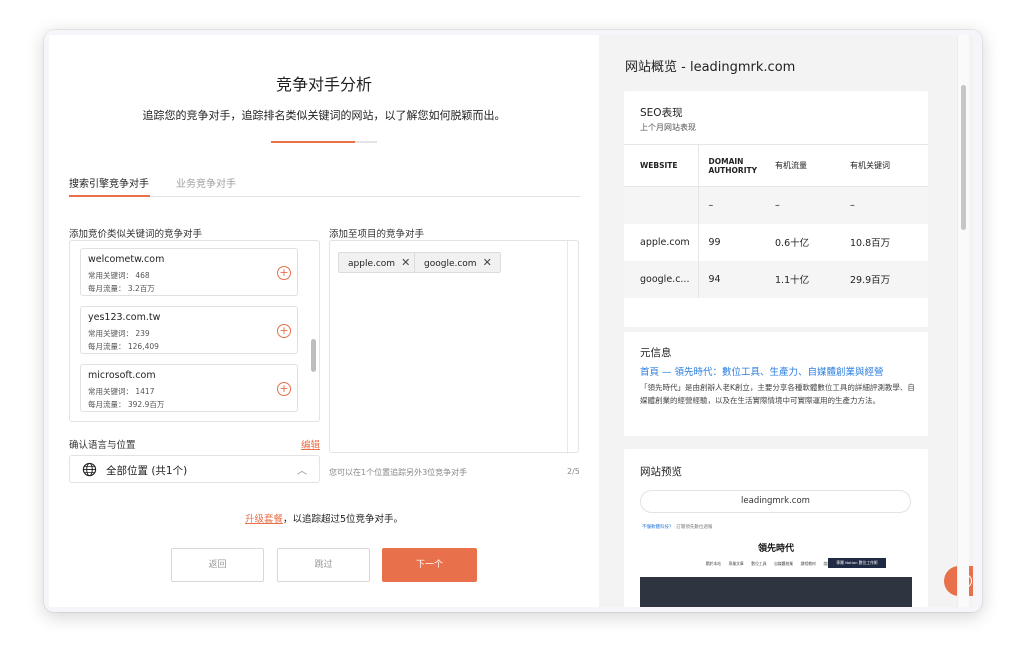  Describe the element at coordinates (119, 333) in the screenshot. I see `competitor-keywords: 常用关键词： 239` at that location.